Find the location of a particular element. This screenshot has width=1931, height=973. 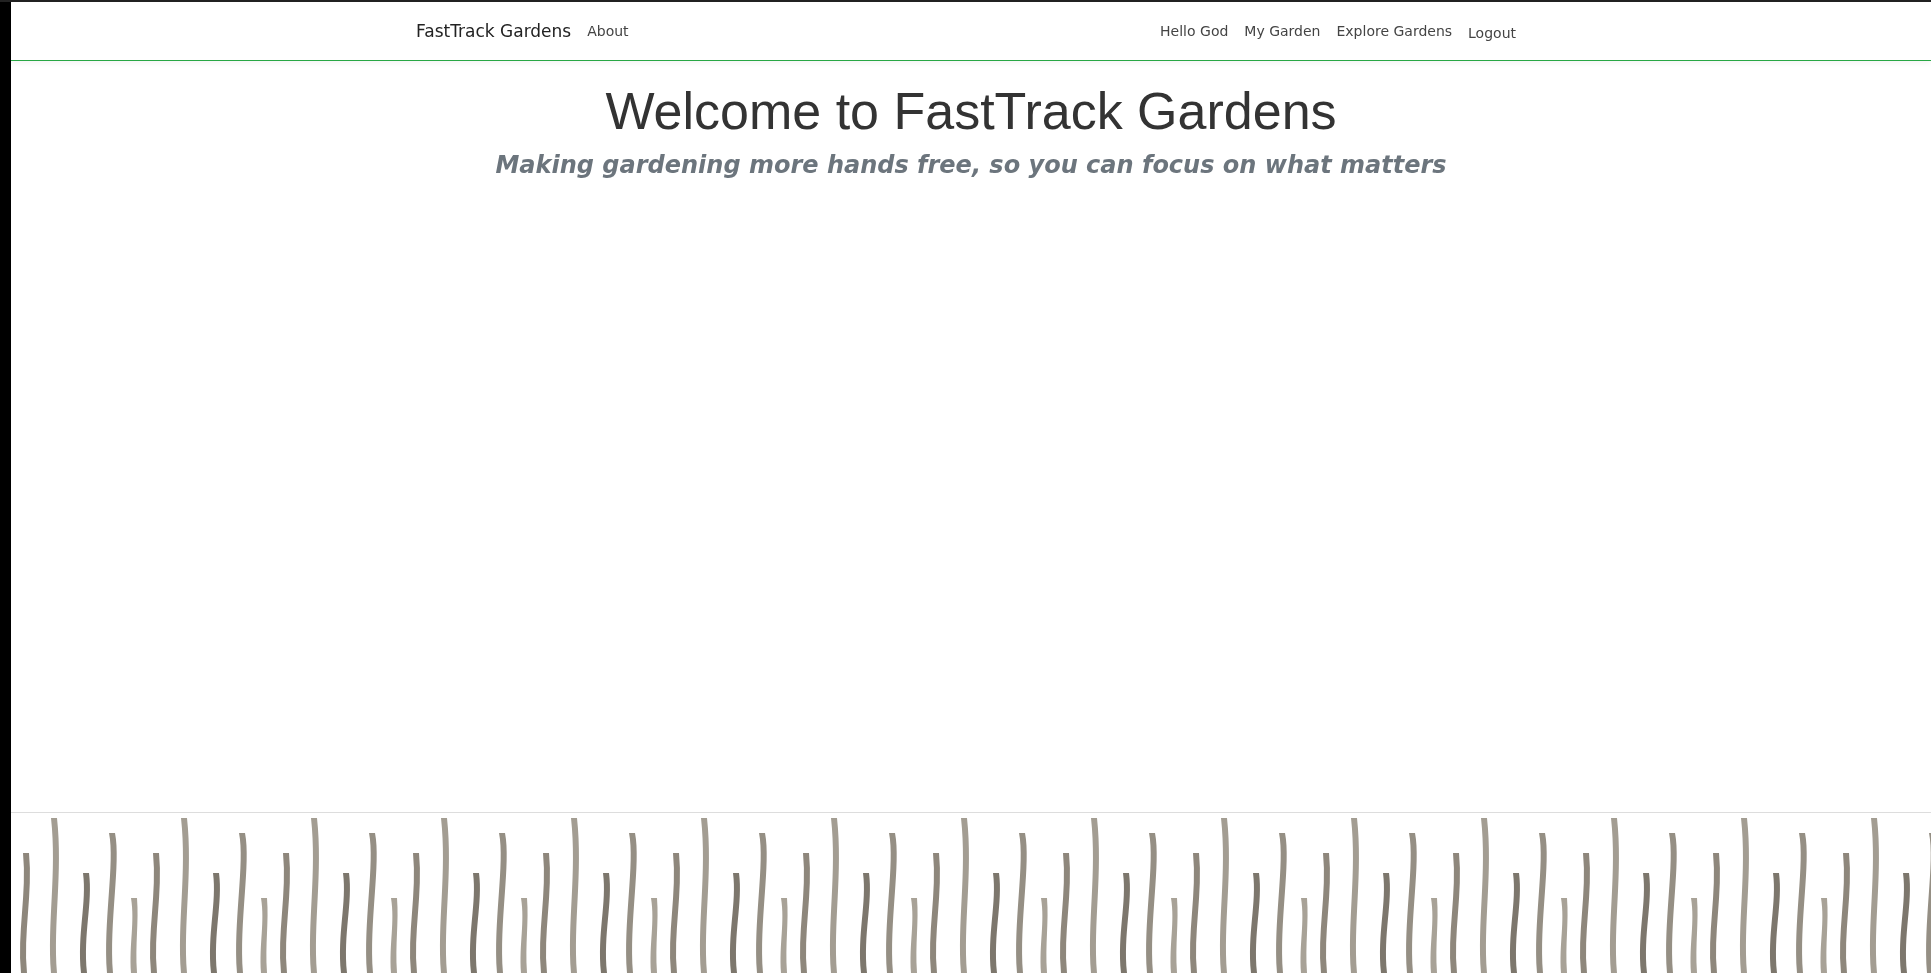

nav-link: About is located at coordinates (608, 31).